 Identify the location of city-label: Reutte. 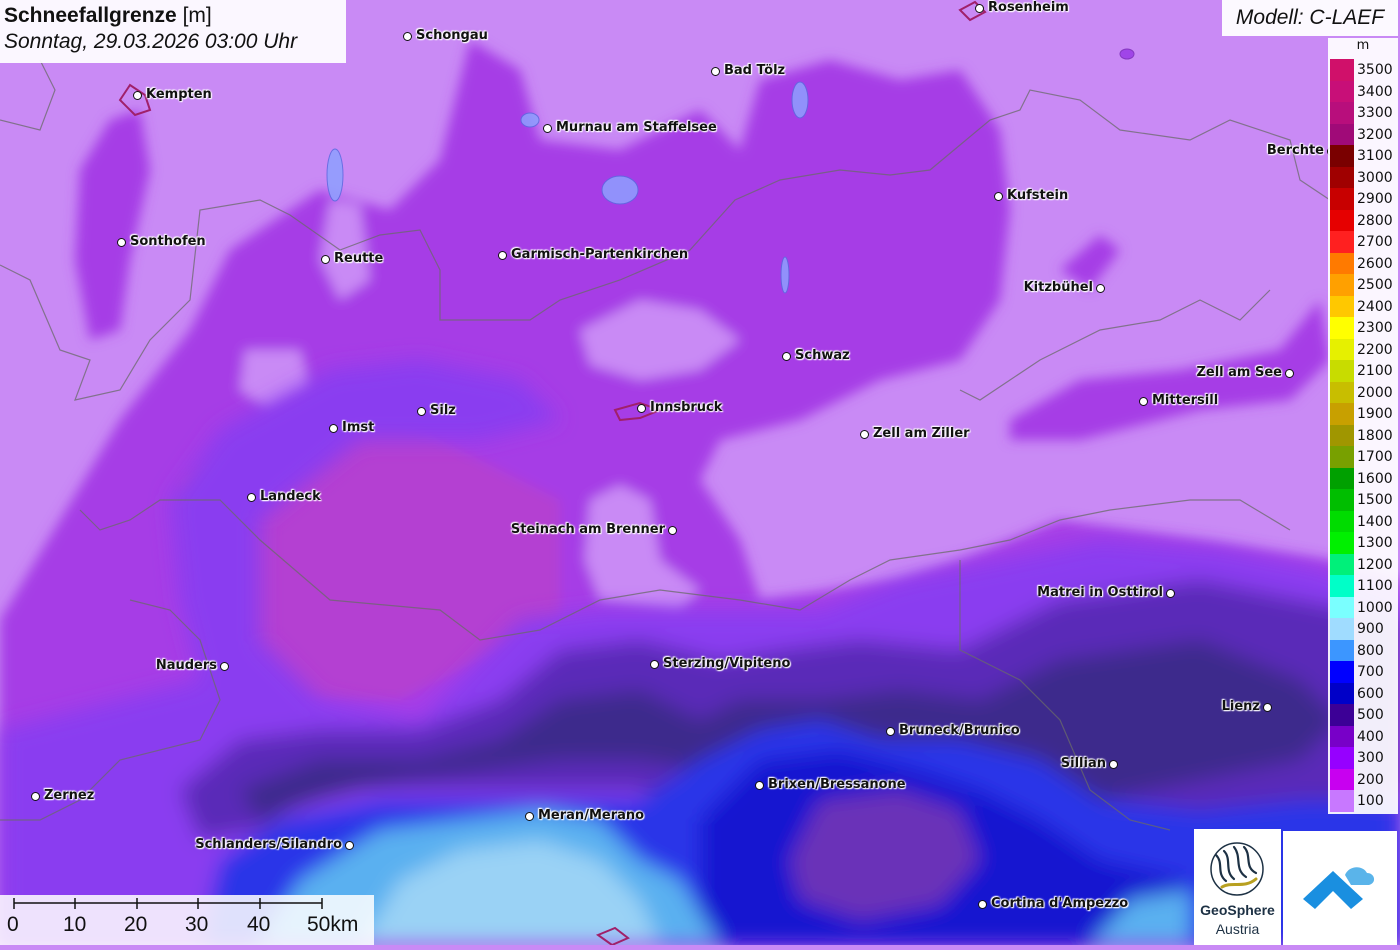
(359, 258).